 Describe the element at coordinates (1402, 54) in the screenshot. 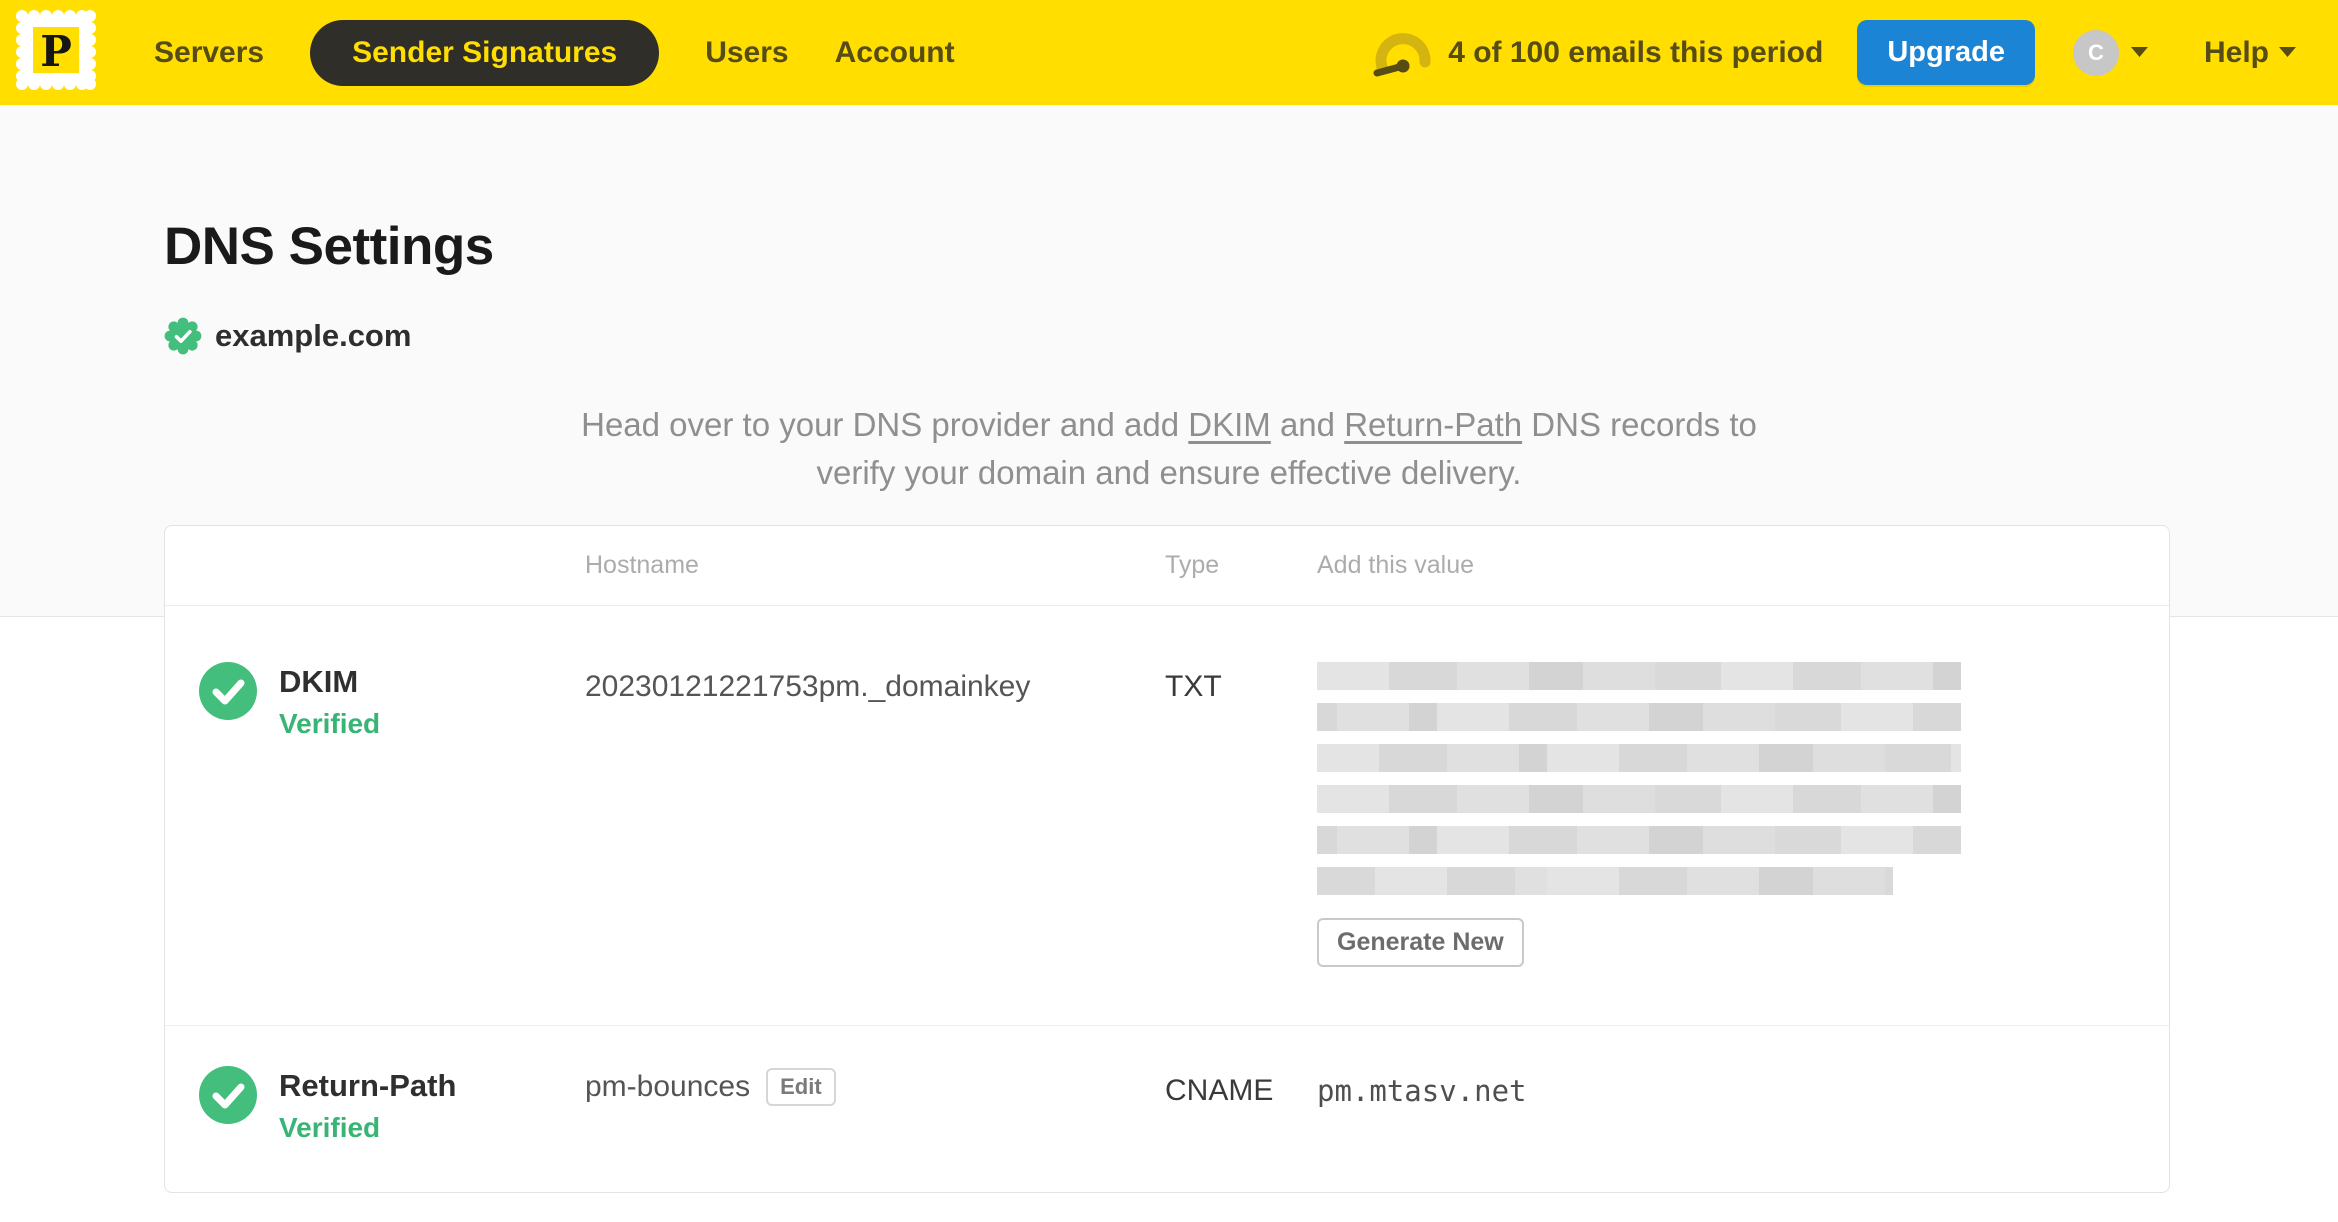

I see `gauge-icon` at that location.